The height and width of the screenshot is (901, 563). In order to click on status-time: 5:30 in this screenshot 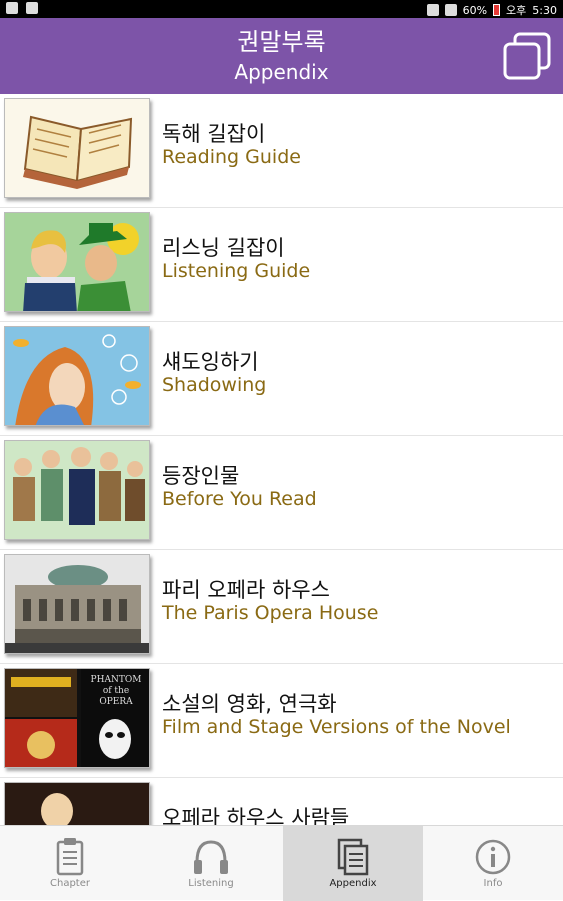, I will do `click(544, 10)`.